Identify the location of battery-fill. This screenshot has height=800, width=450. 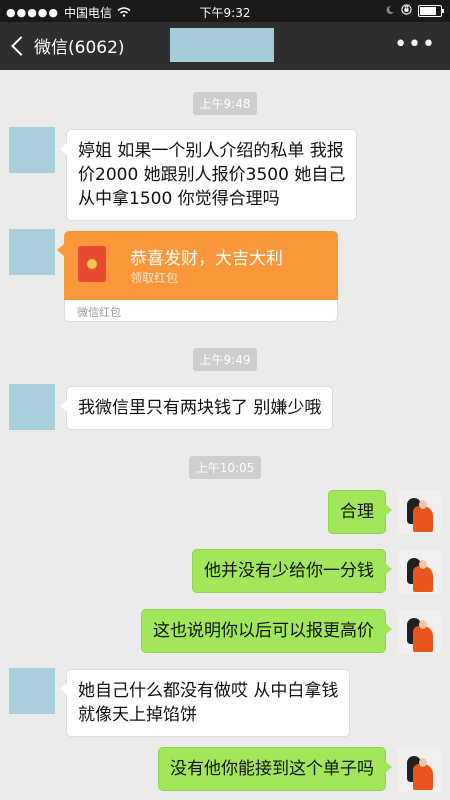
(428, 11).